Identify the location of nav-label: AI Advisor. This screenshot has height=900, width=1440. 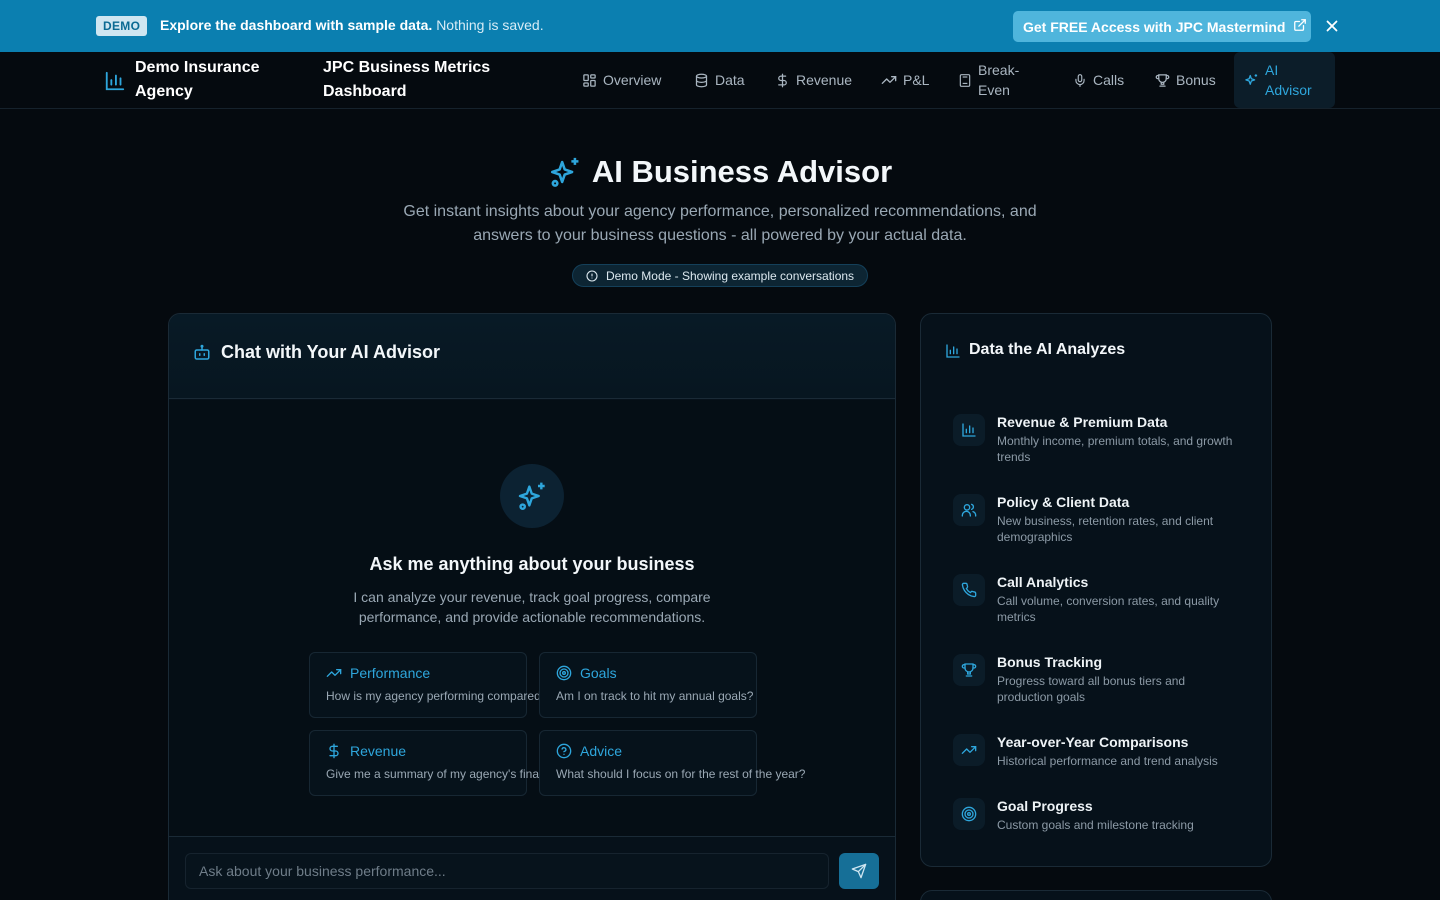
(1288, 80).